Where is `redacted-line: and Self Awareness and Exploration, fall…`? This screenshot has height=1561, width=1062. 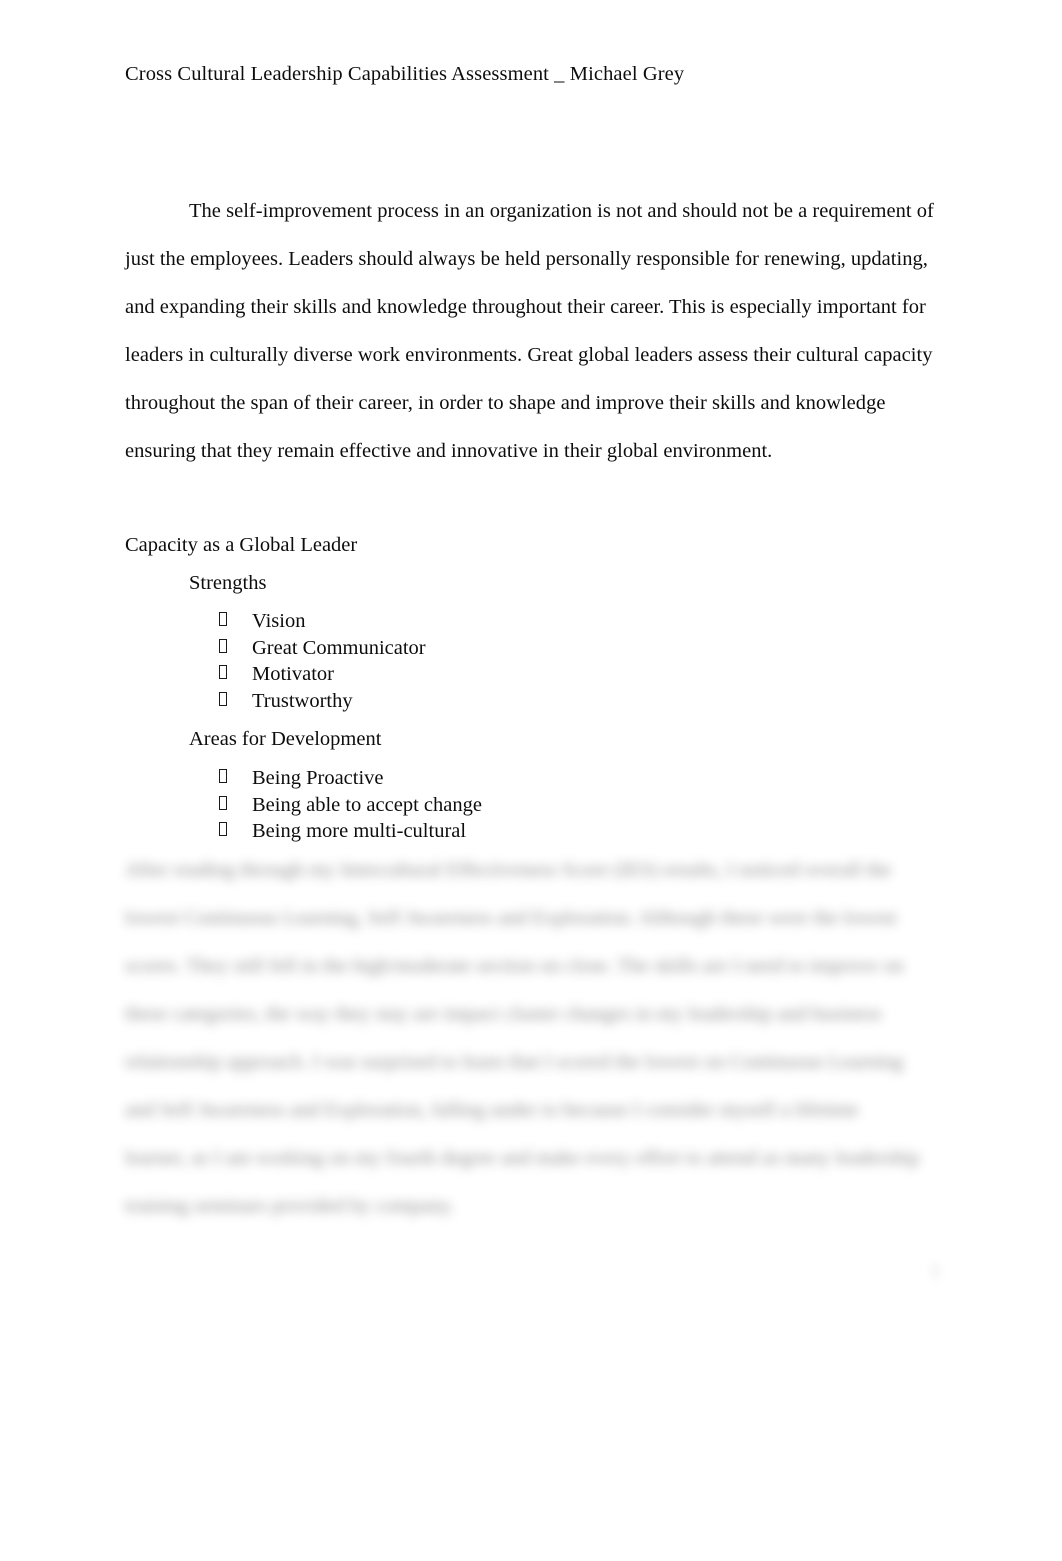
redacted-line: and Self Awareness and Exploration, fall… is located at coordinates (492, 1110).